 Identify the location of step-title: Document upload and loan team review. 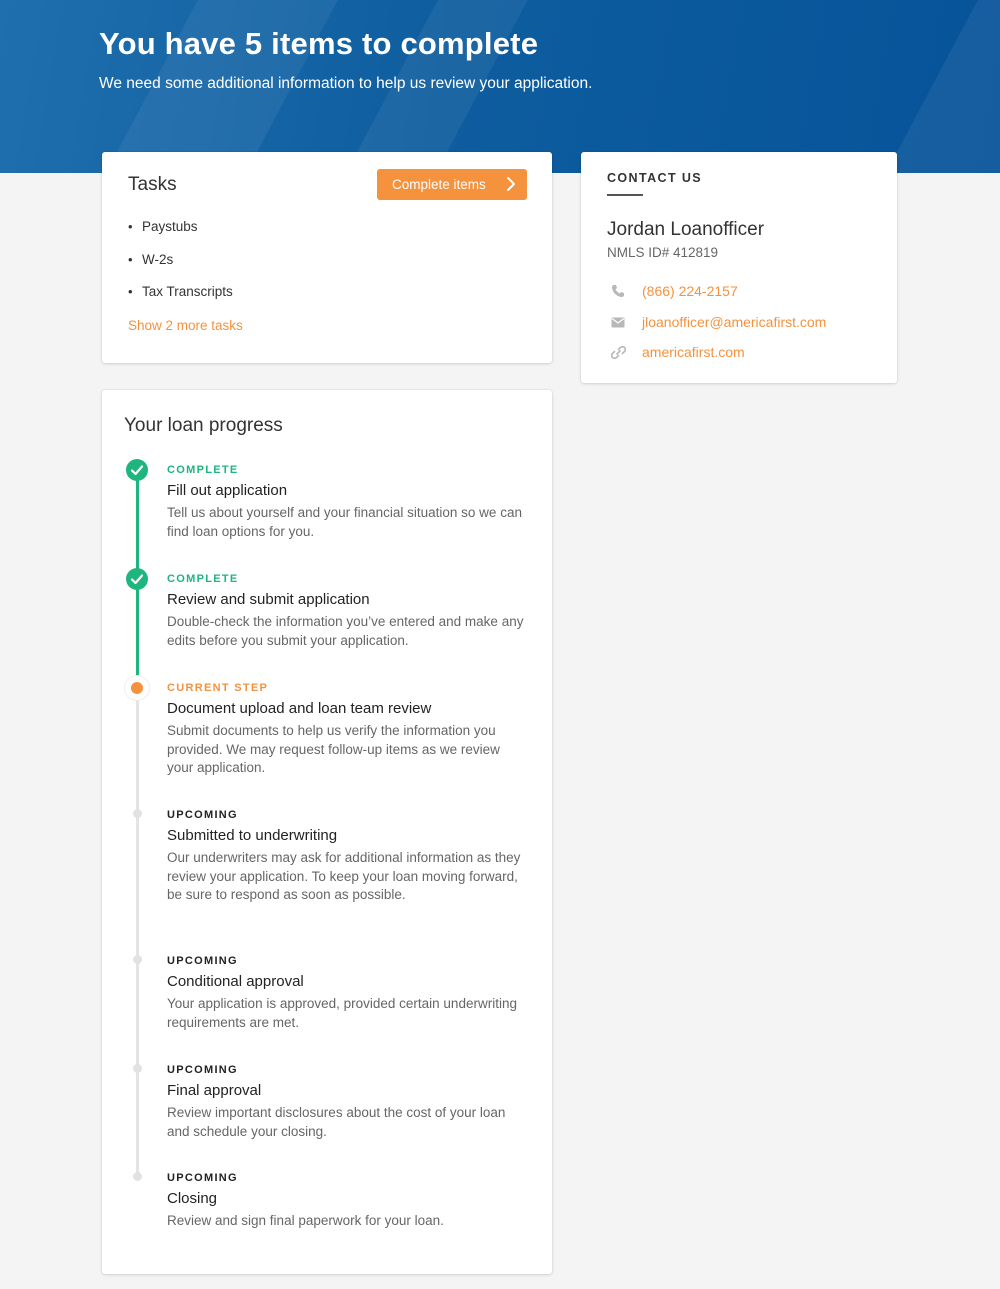
(299, 708).